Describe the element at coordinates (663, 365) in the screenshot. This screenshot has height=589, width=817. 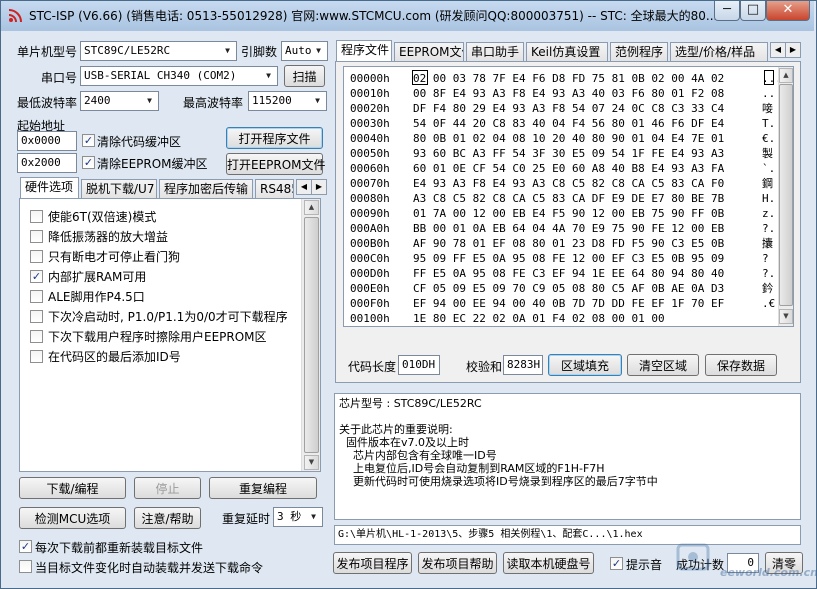
I see `clear-area-button: 清空区域` at that location.